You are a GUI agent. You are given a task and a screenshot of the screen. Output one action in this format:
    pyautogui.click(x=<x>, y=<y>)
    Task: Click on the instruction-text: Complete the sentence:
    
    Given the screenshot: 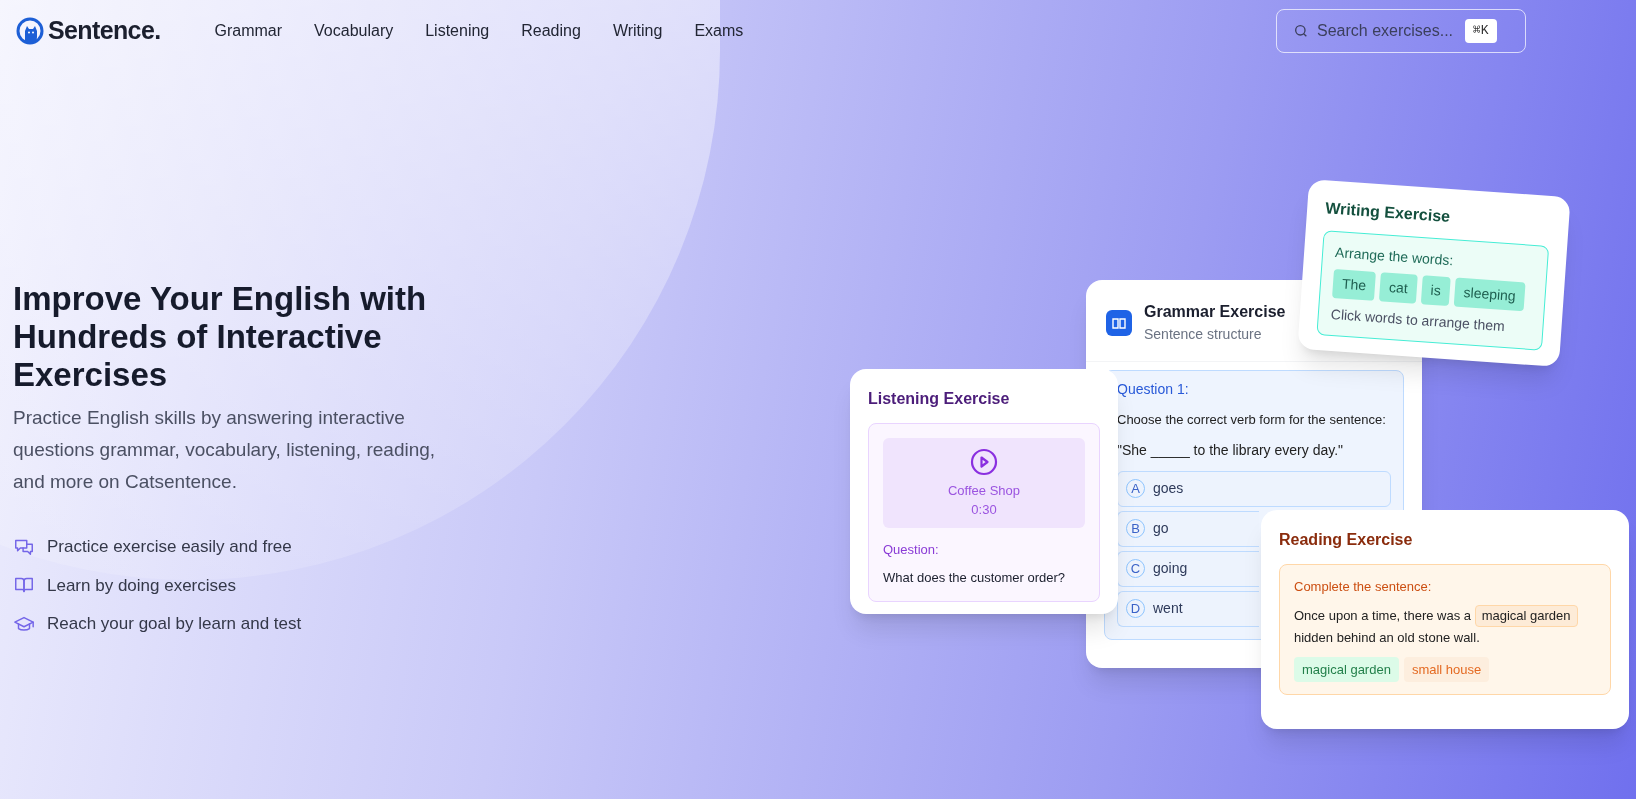 What is the action you would take?
    pyautogui.click(x=1363, y=587)
    